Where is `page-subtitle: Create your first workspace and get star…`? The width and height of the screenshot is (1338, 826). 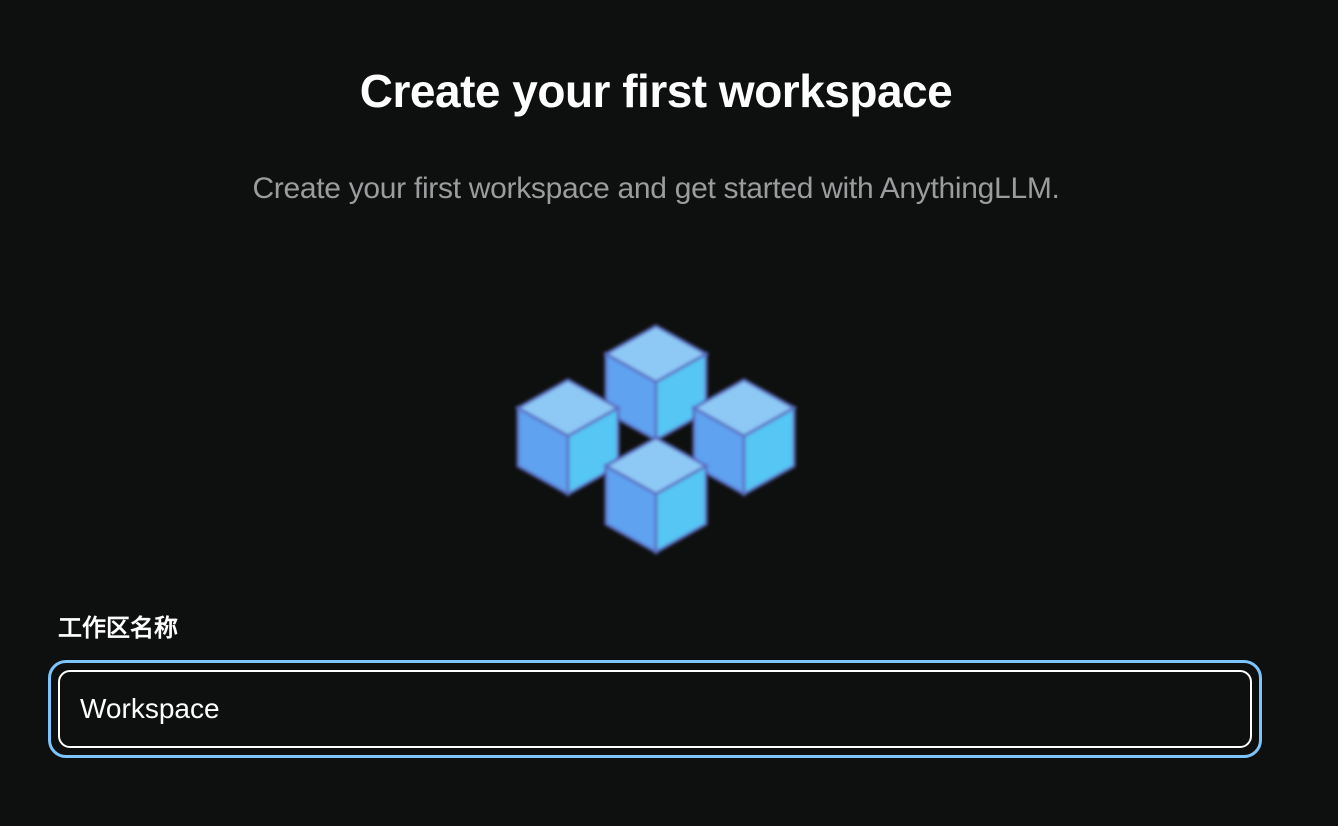 page-subtitle: Create your first workspace and get star… is located at coordinates (656, 188).